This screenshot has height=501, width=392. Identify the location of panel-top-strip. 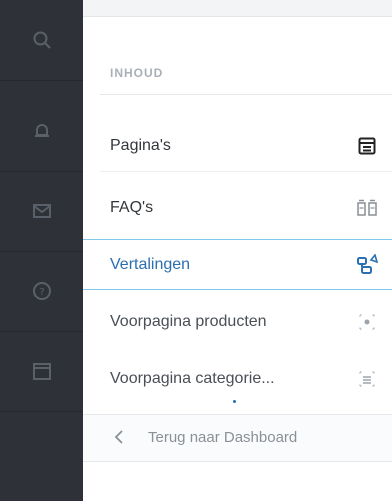
(237, 8).